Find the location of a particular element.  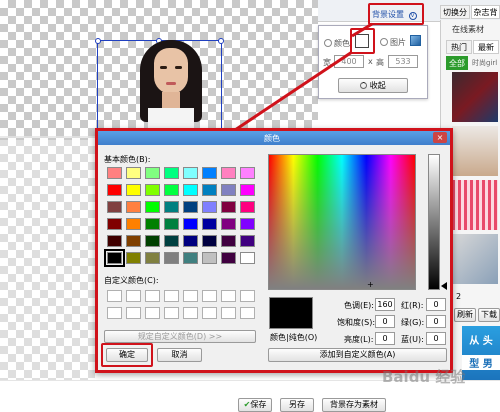

define-custom-colors-button: 规定自定义颜色(D) >> is located at coordinates (180, 336).